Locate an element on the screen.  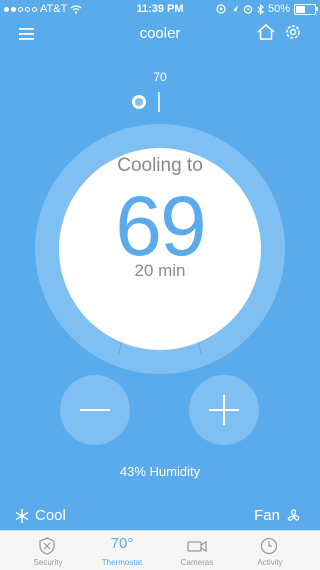
fan-icon is located at coordinates (293, 514).